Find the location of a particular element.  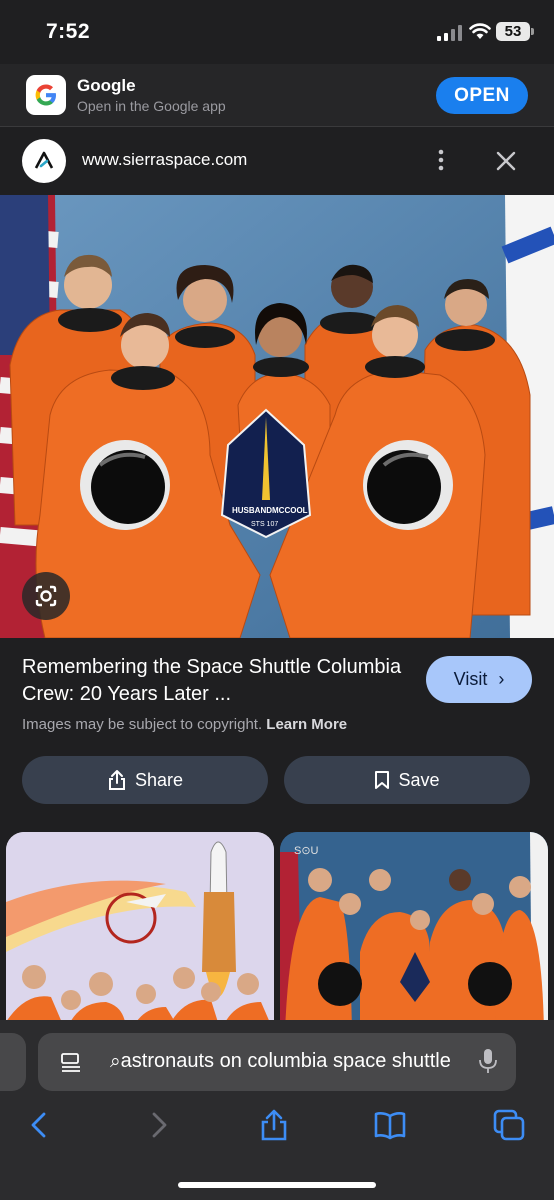

status-time: 7:52 is located at coordinates (68, 31).